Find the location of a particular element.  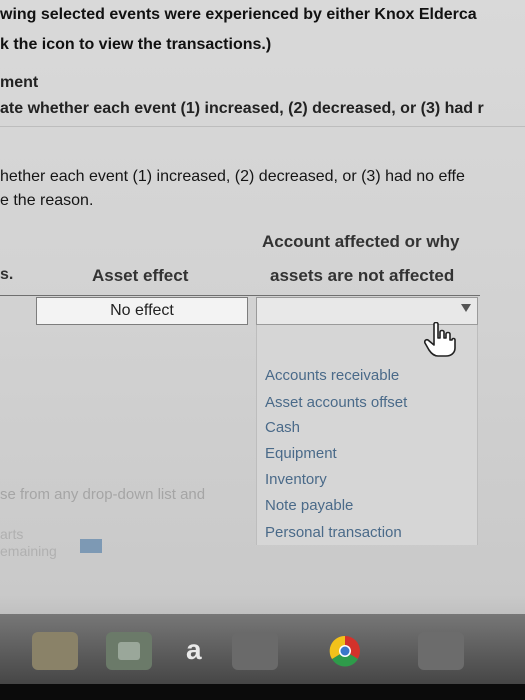

chrome-icon is located at coordinates (345, 651).